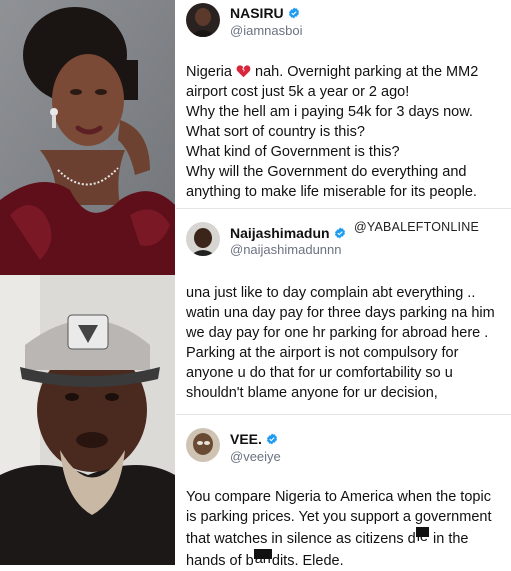  What do you see at coordinates (307, 561) in the screenshot?
I see `post-line-text: dits. Elede.` at bounding box center [307, 561].